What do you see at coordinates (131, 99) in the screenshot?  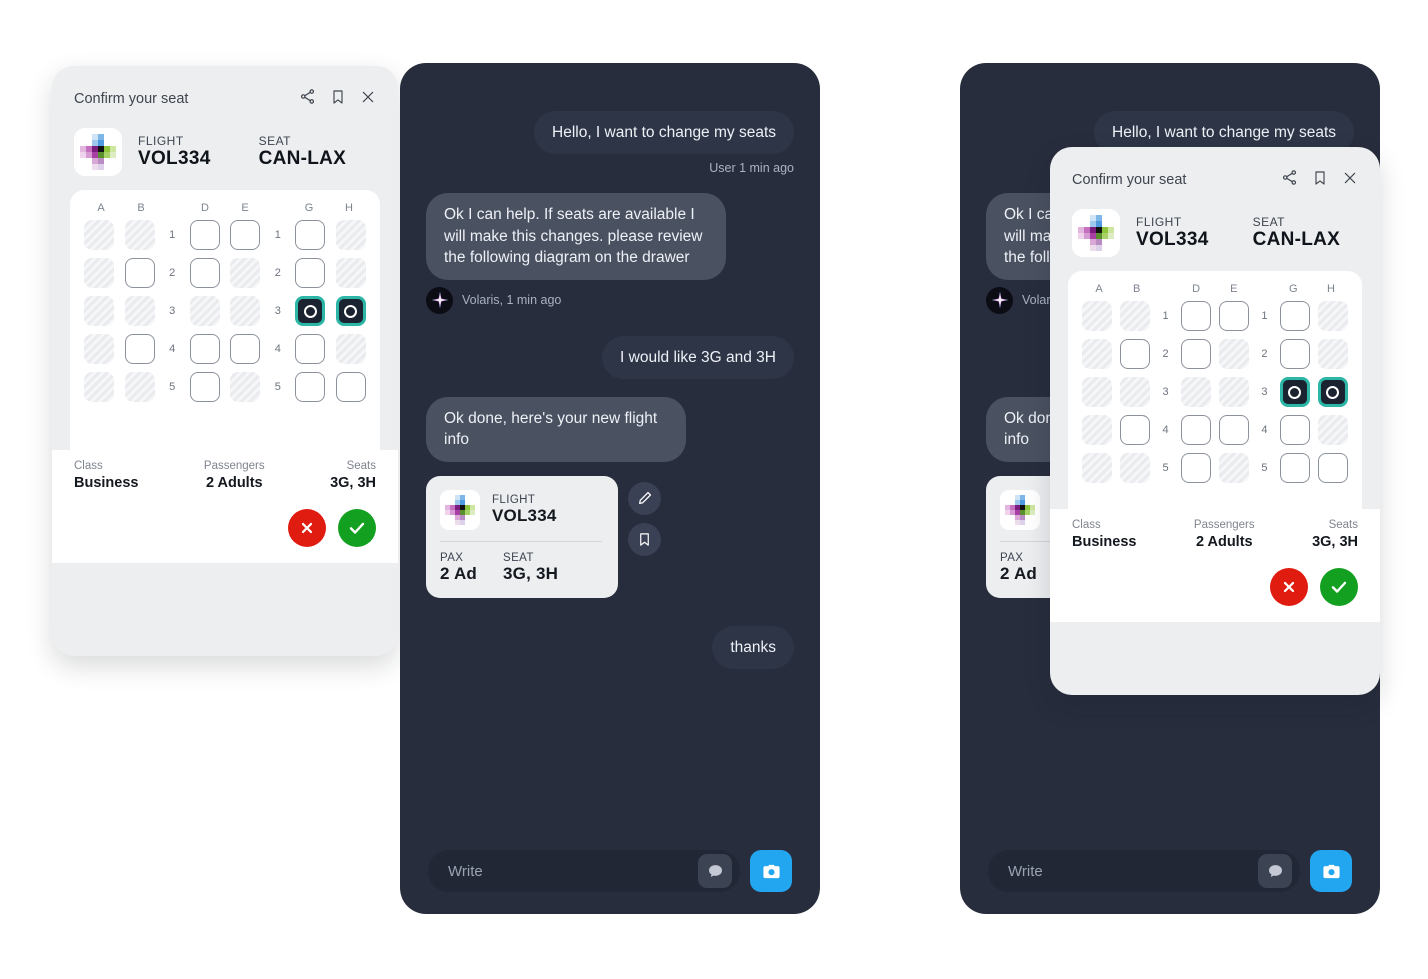 I see `page-title: Confirm your seat` at bounding box center [131, 99].